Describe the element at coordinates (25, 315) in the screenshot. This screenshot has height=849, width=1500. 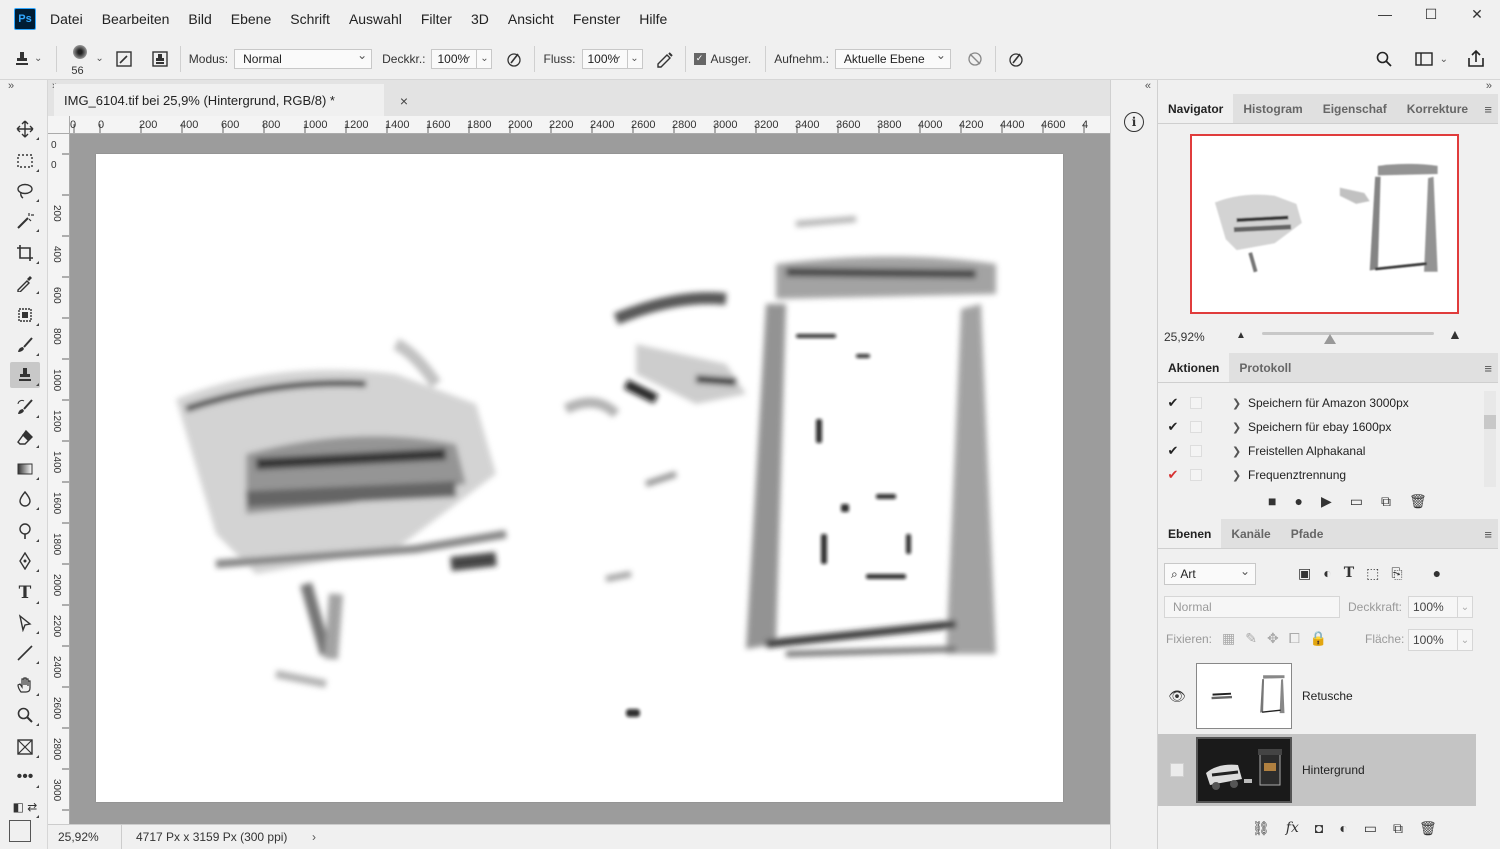
I see `frame-tool-icon` at that location.